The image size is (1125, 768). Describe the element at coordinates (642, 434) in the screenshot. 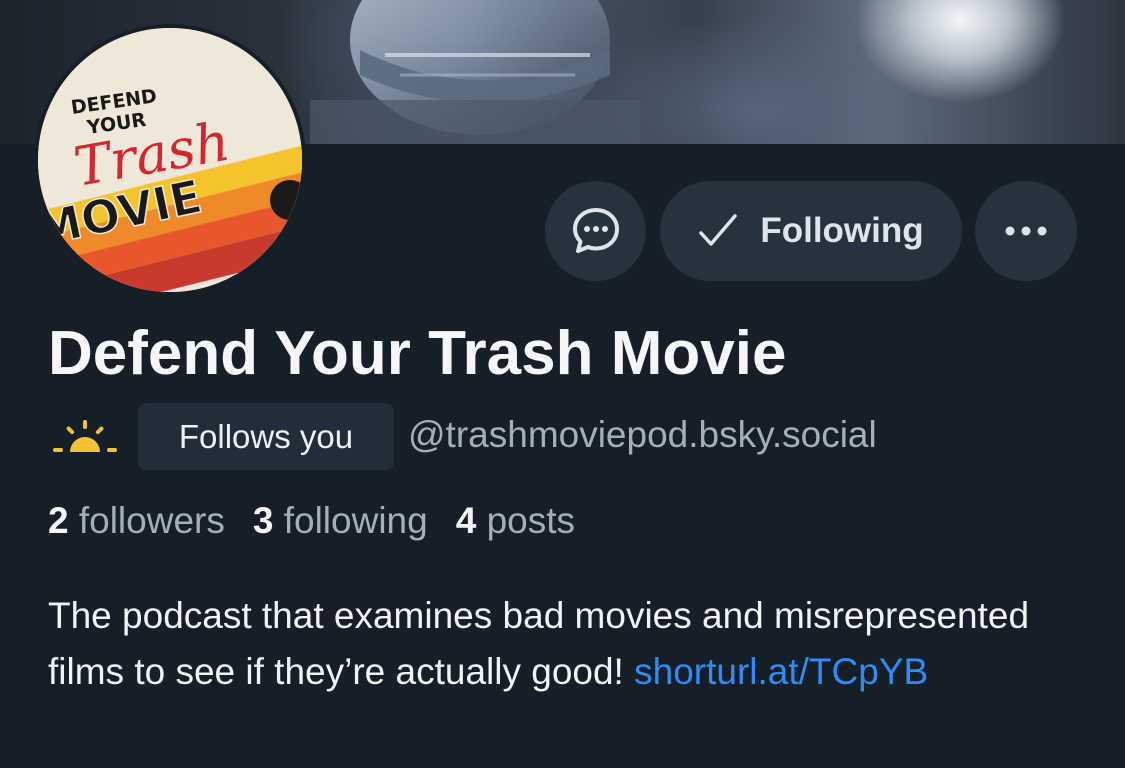

I see `profile-handle: @trashmoviepod.bsky.social` at that location.